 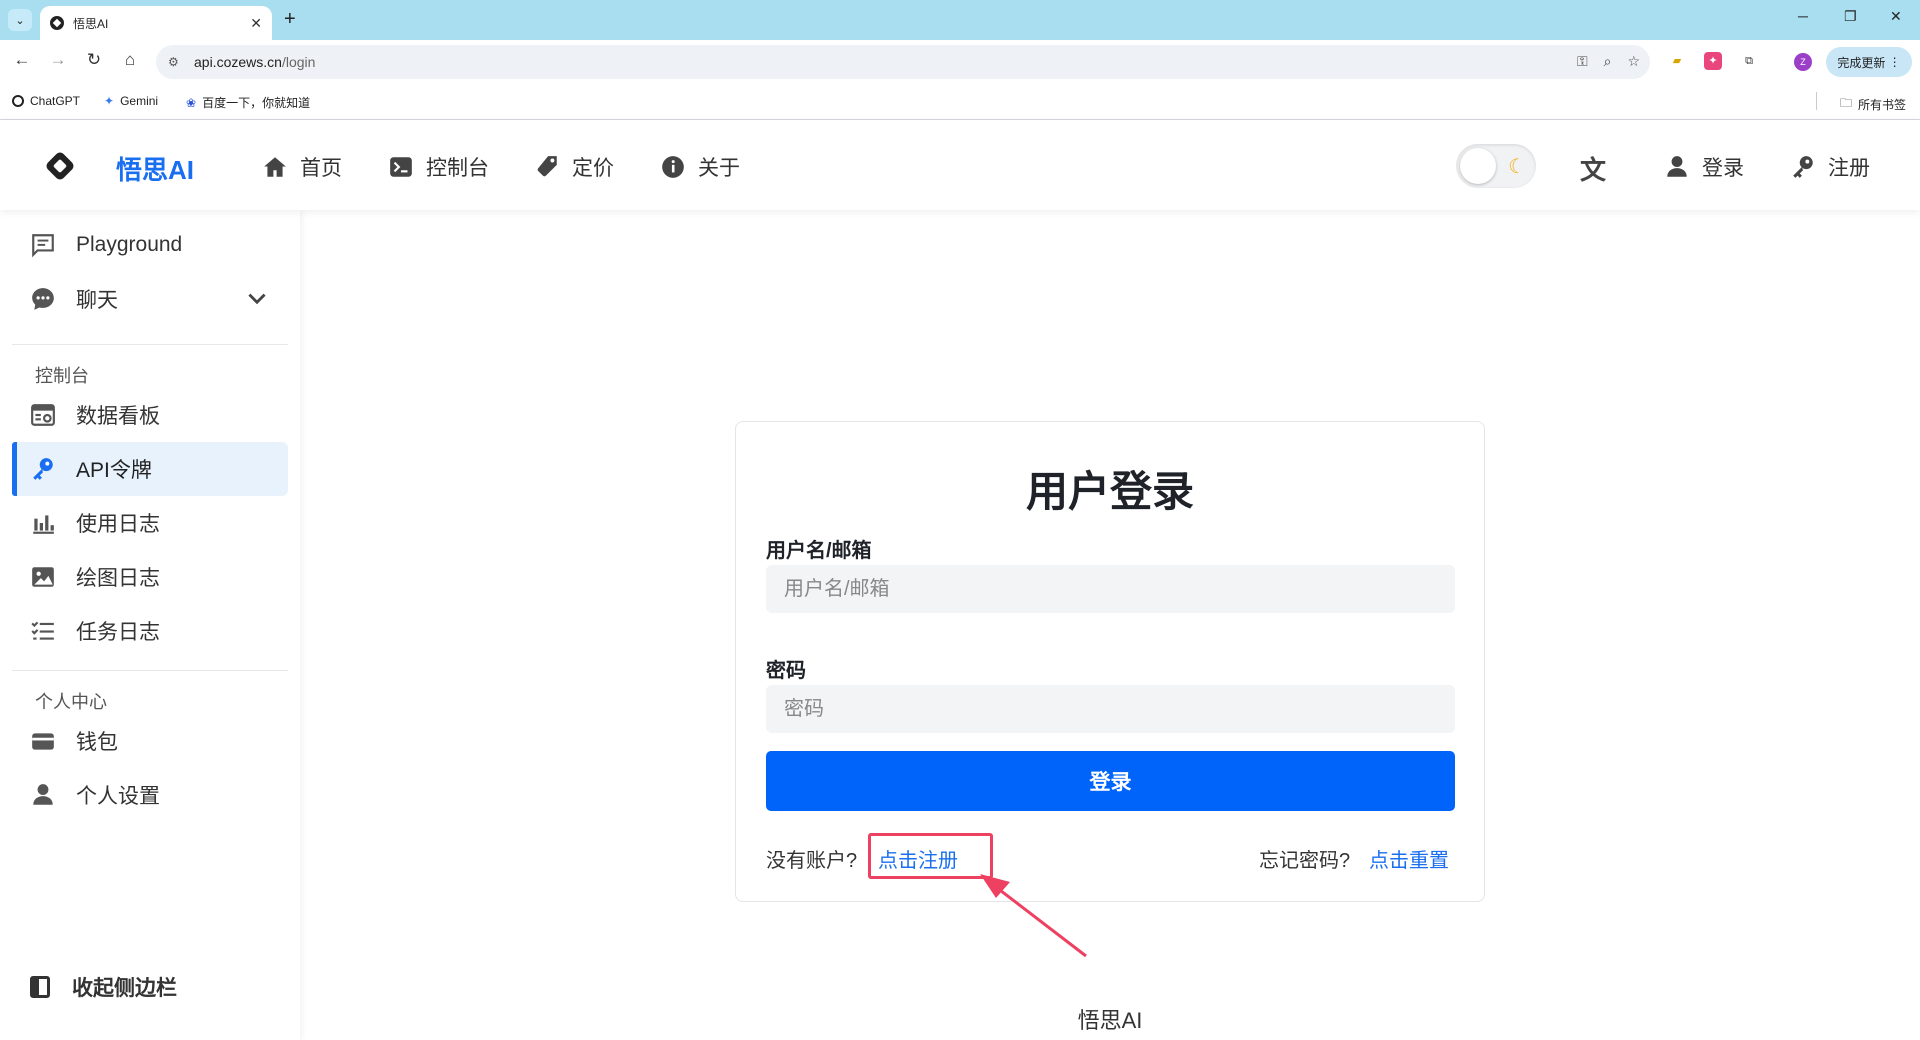 I want to click on annotation-arrow, so click(x=1033, y=916).